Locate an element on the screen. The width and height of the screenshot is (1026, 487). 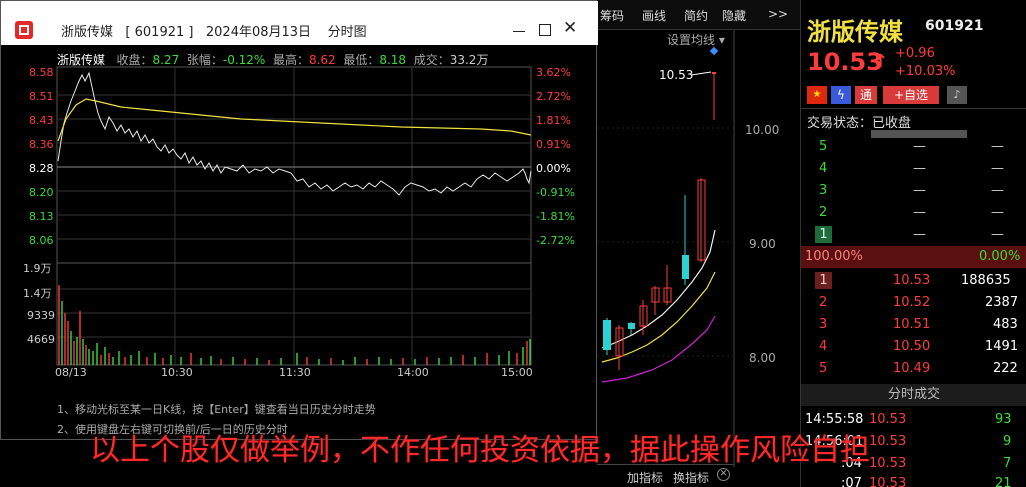
bid-level: 1 is located at coordinates (823, 280).